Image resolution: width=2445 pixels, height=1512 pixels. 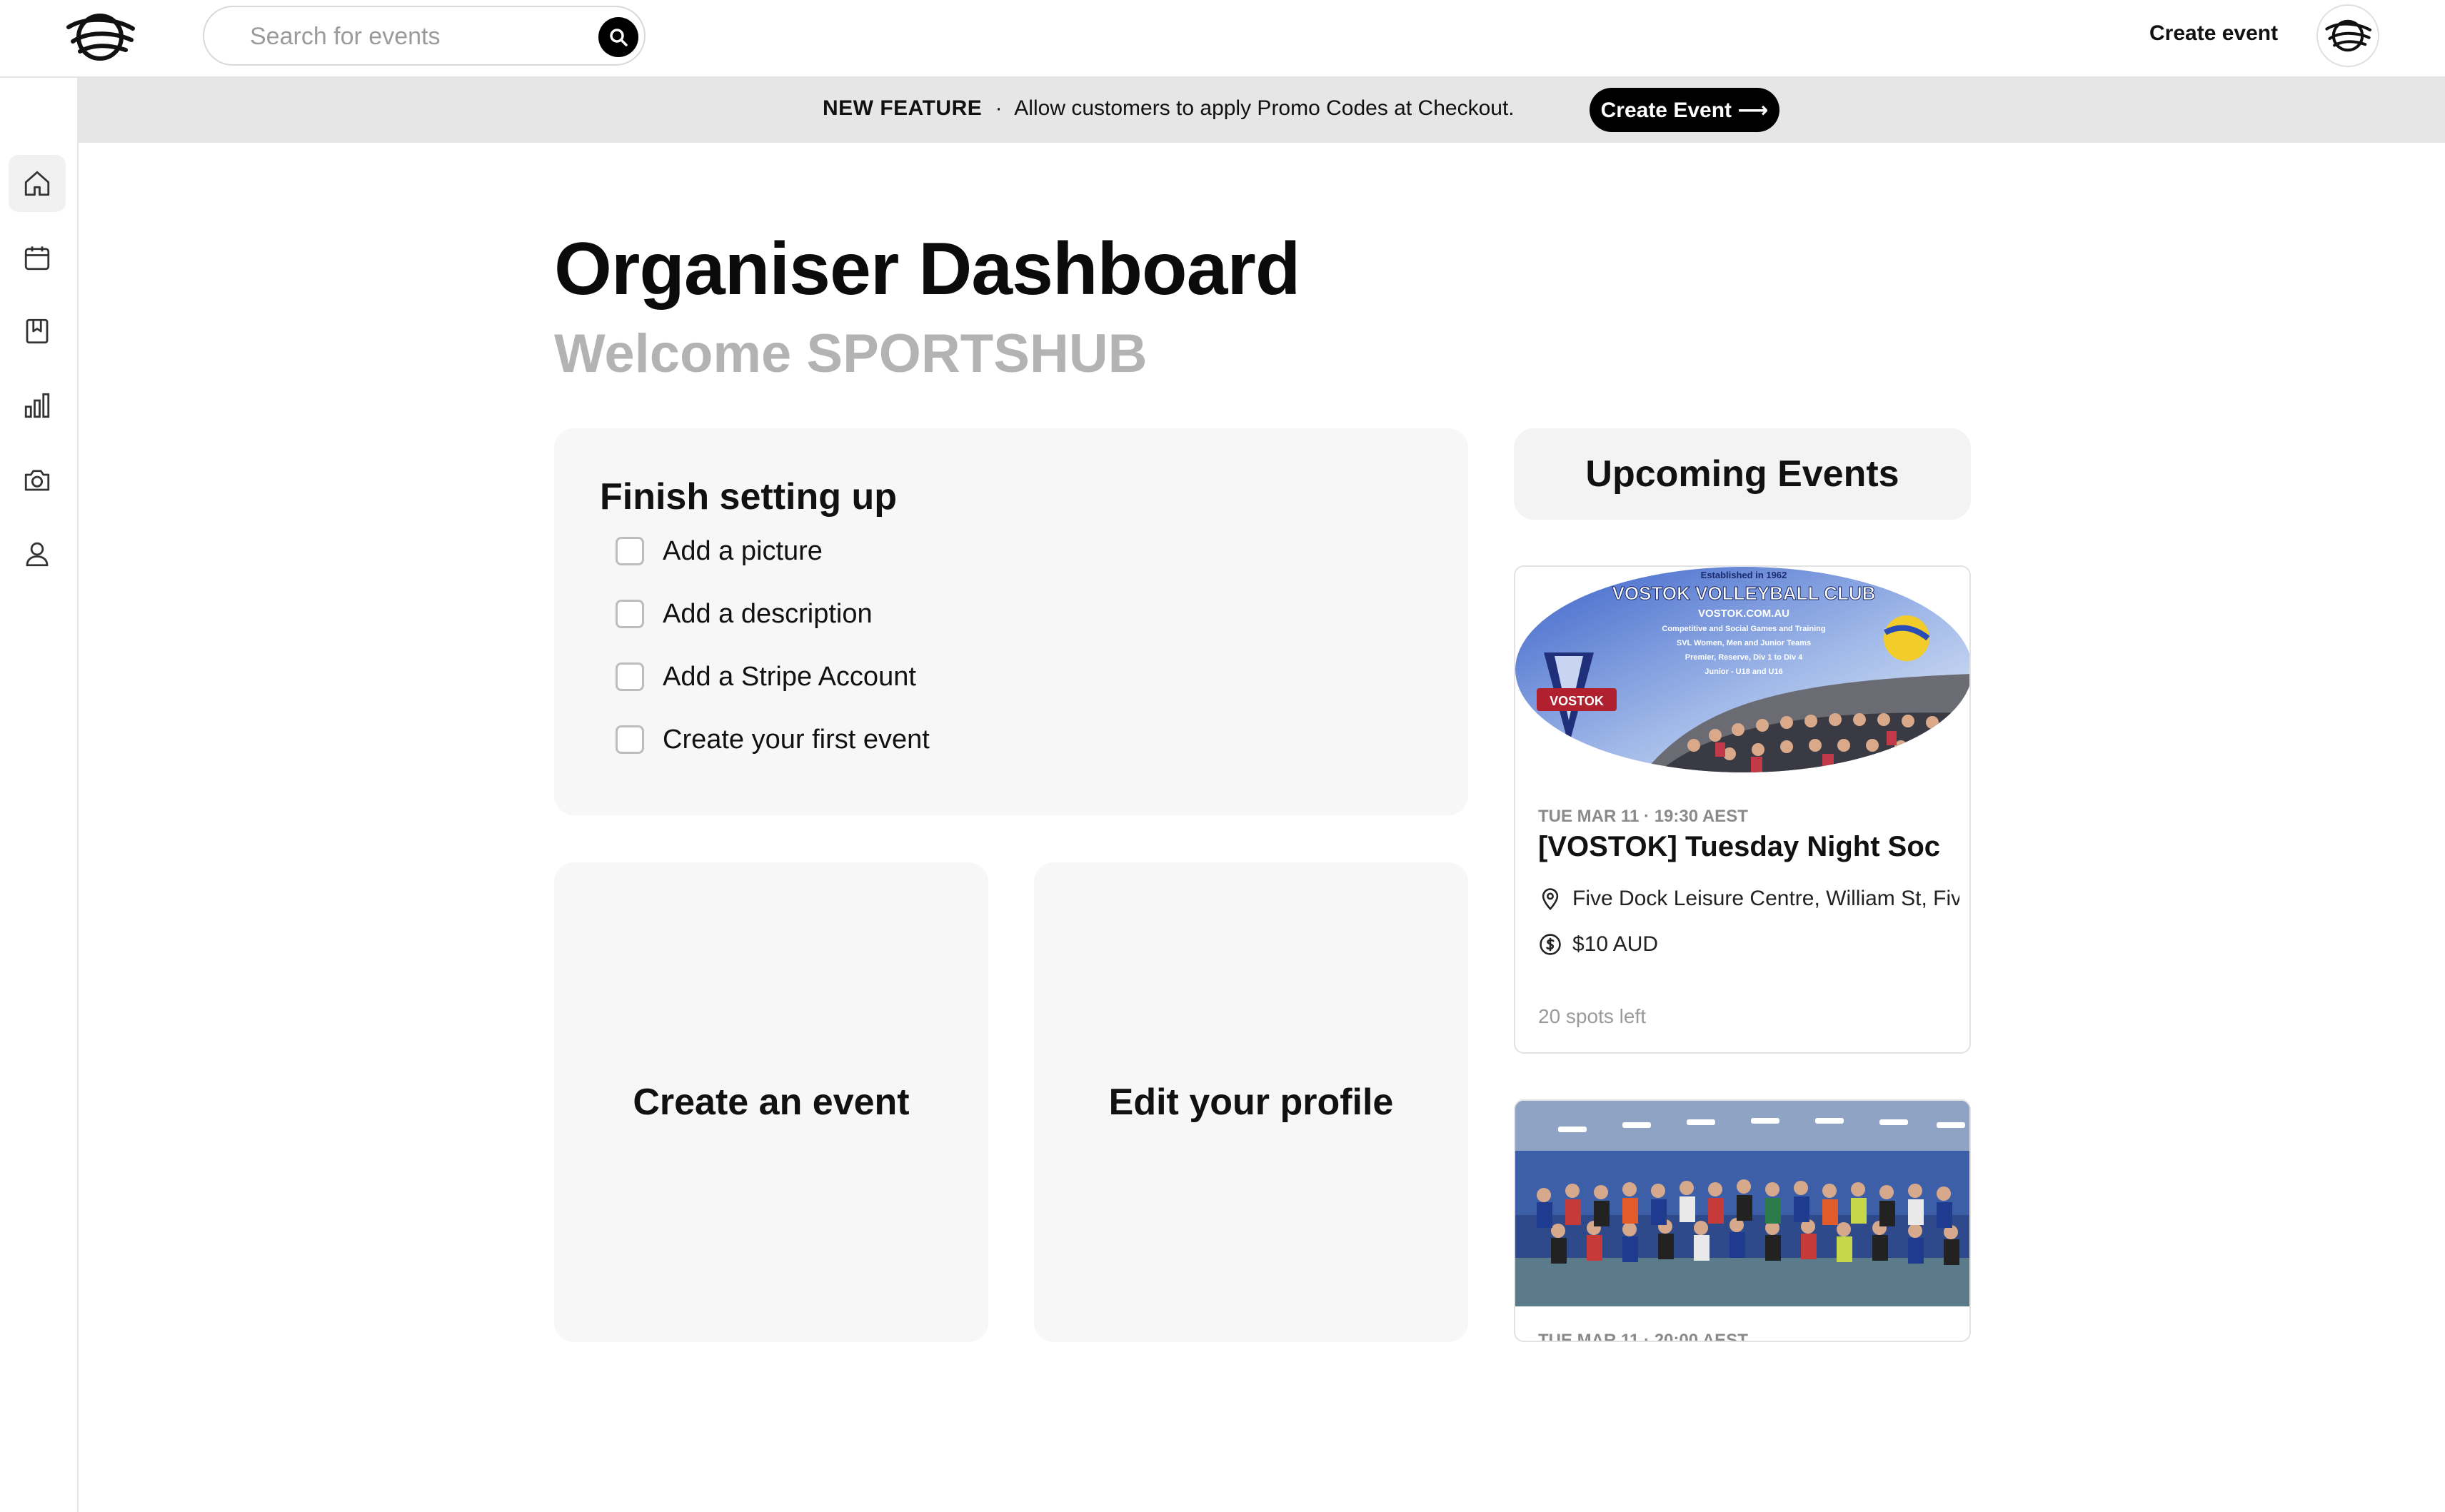 What do you see at coordinates (1222, 39) in the screenshot?
I see `top-bar: Create event` at bounding box center [1222, 39].